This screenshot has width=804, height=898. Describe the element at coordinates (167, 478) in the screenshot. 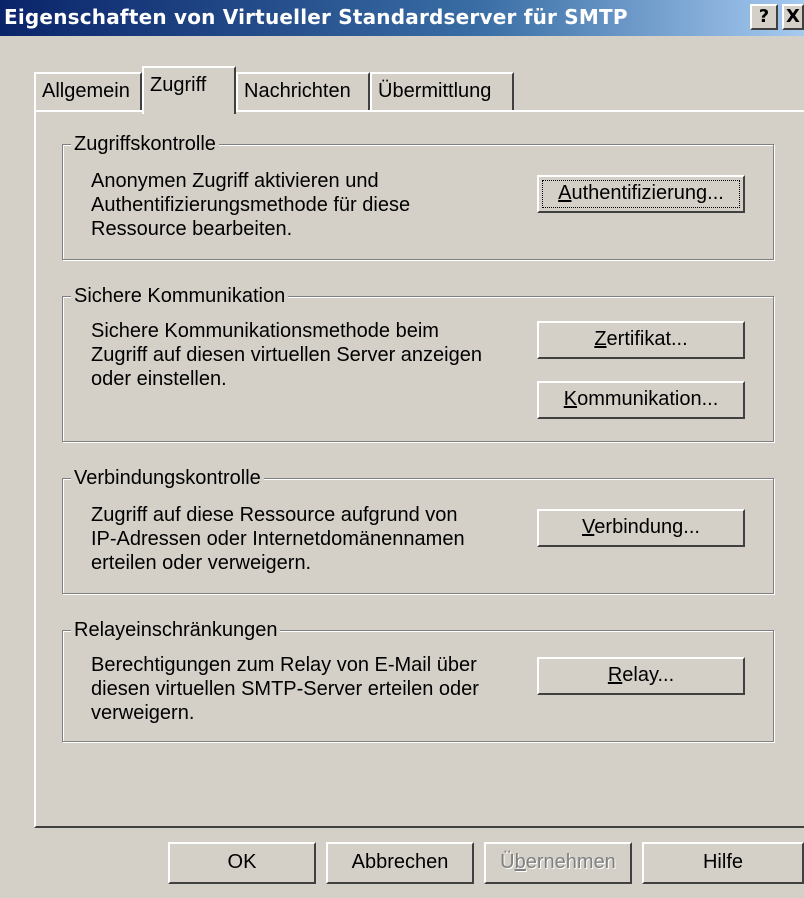

I see `group-title: Verbindungskontrolle` at that location.